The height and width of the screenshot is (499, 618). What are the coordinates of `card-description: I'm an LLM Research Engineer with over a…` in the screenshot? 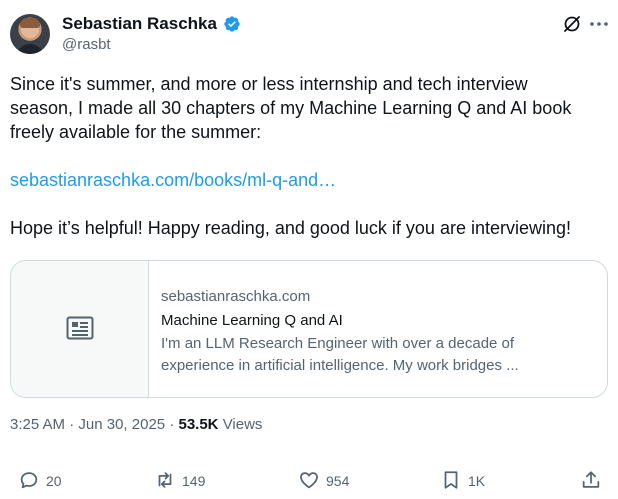 It's located at (376, 355).